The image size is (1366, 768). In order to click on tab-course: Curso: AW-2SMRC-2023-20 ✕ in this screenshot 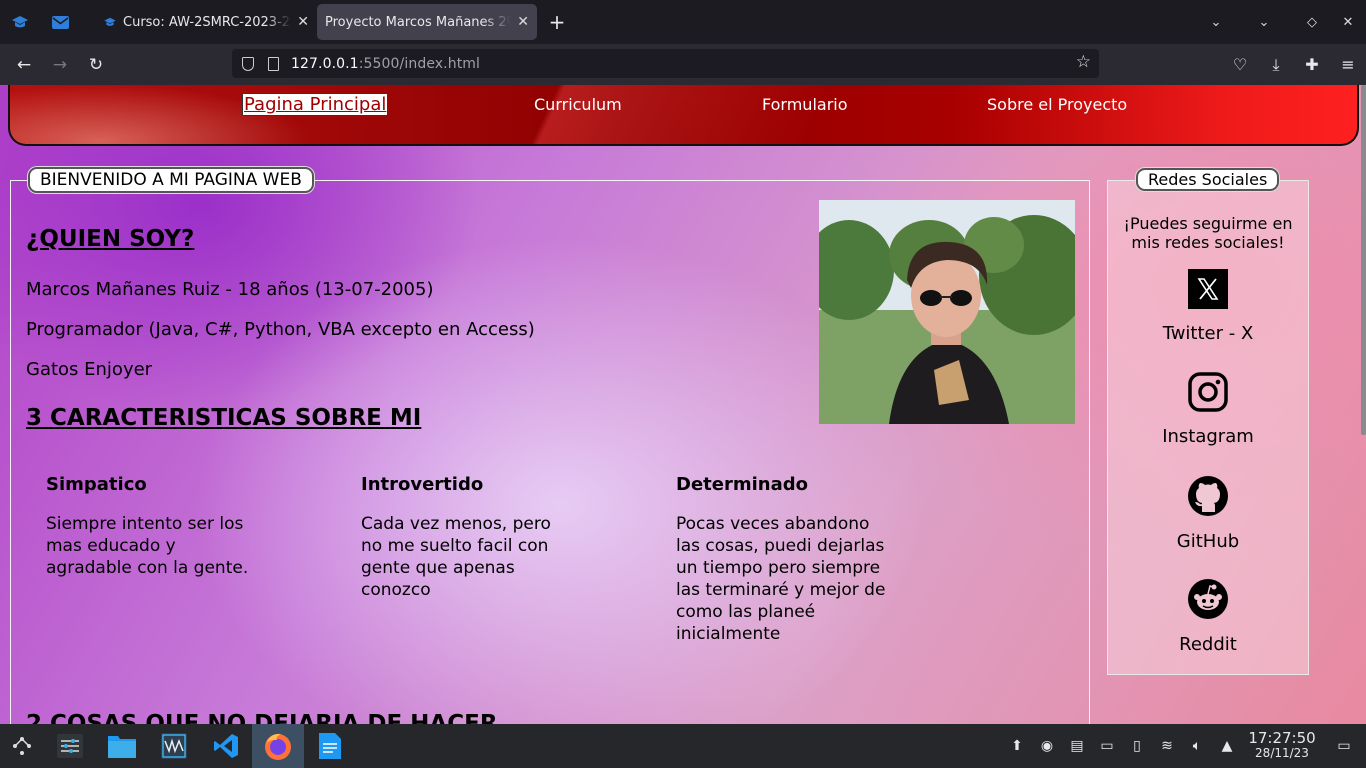, I will do `click(206, 22)`.